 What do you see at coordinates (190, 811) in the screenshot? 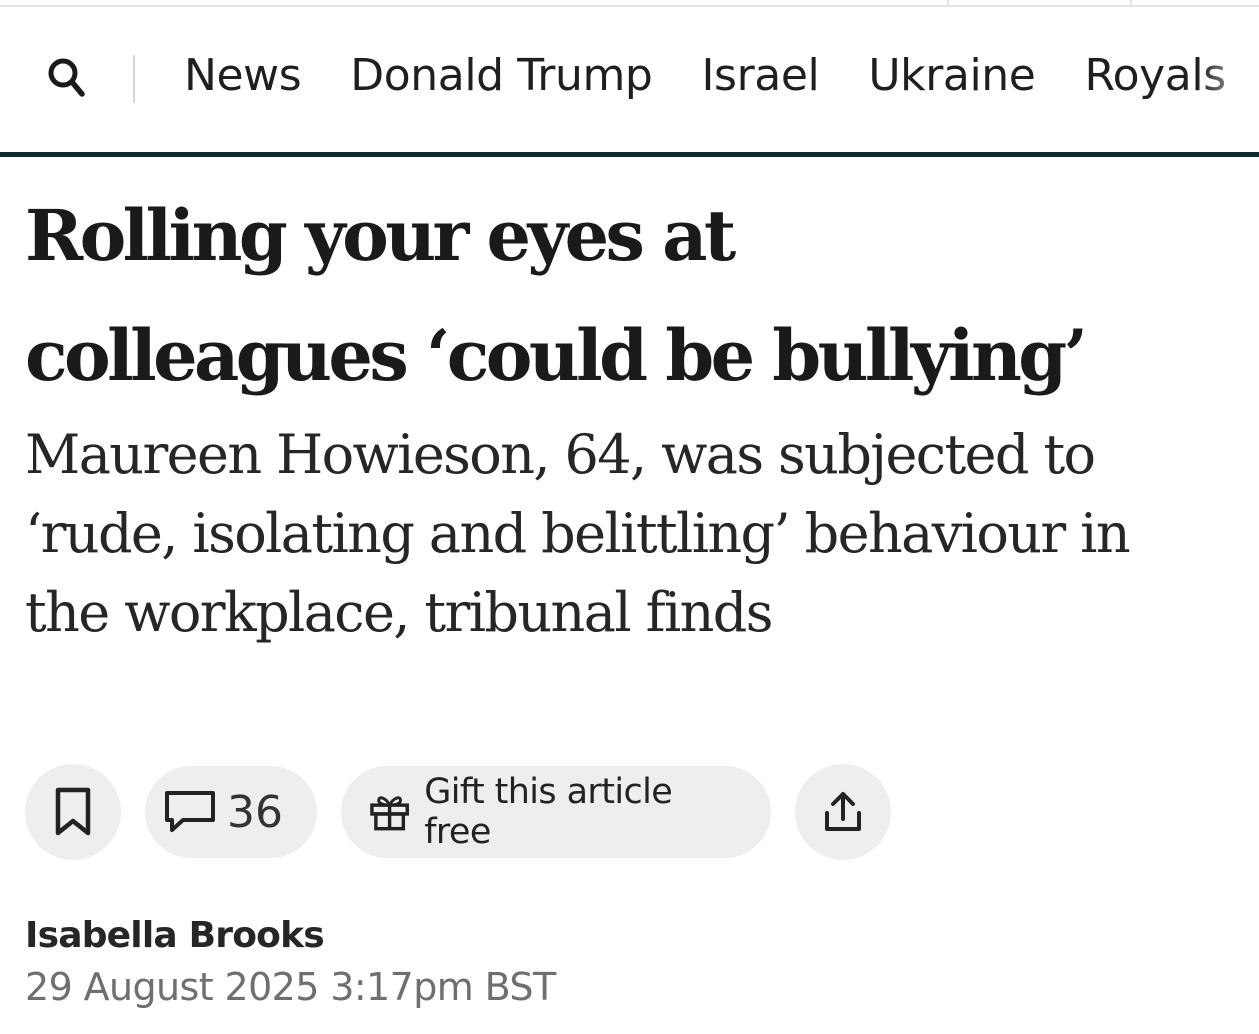
I see `comment-icon` at bounding box center [190, 811].